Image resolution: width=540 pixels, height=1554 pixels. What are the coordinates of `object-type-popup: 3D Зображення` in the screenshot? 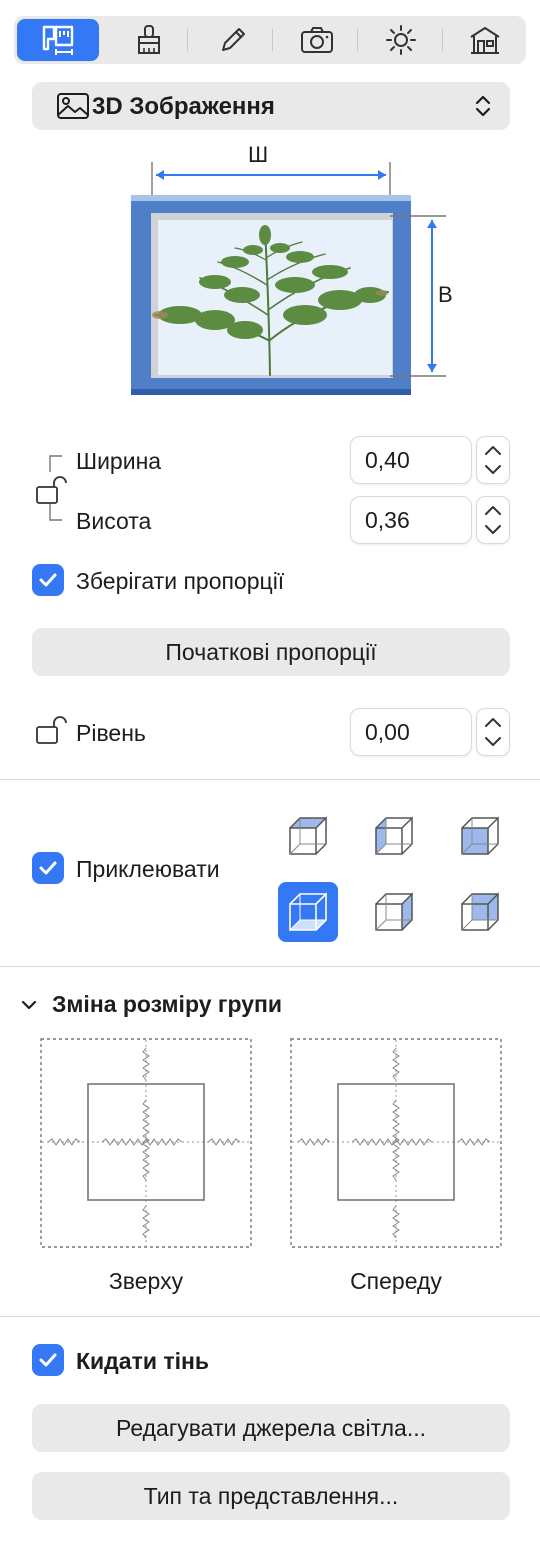 It's located at (271, 106).